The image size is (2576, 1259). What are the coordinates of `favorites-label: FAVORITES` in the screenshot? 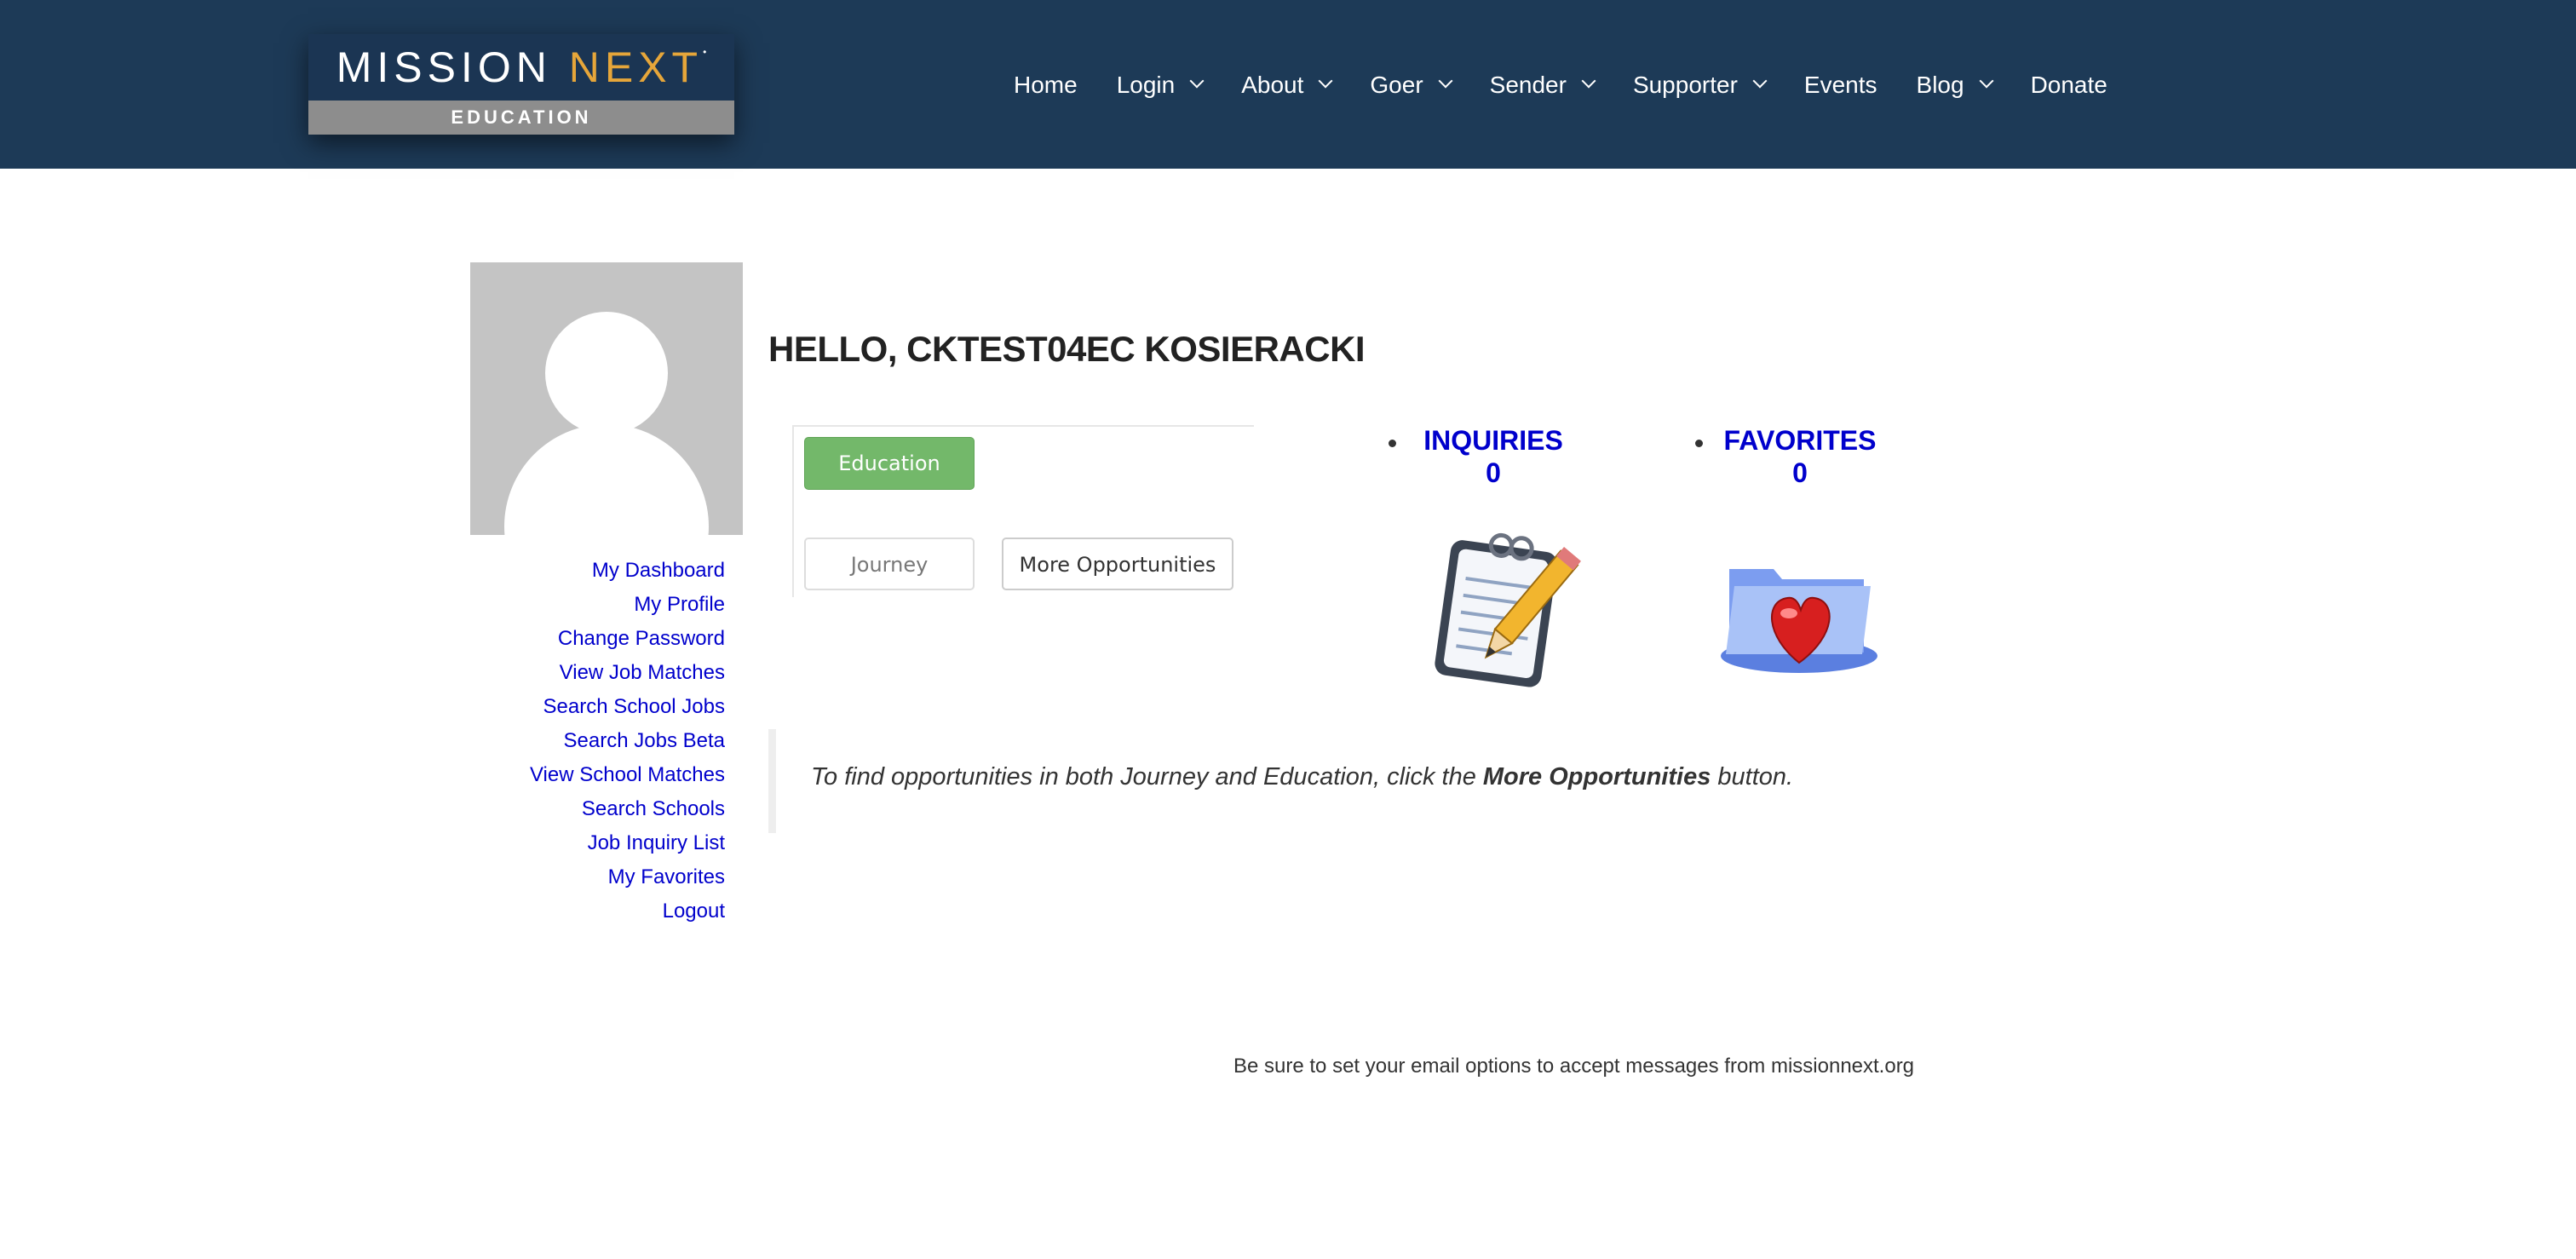 It's located at (1800, 440).